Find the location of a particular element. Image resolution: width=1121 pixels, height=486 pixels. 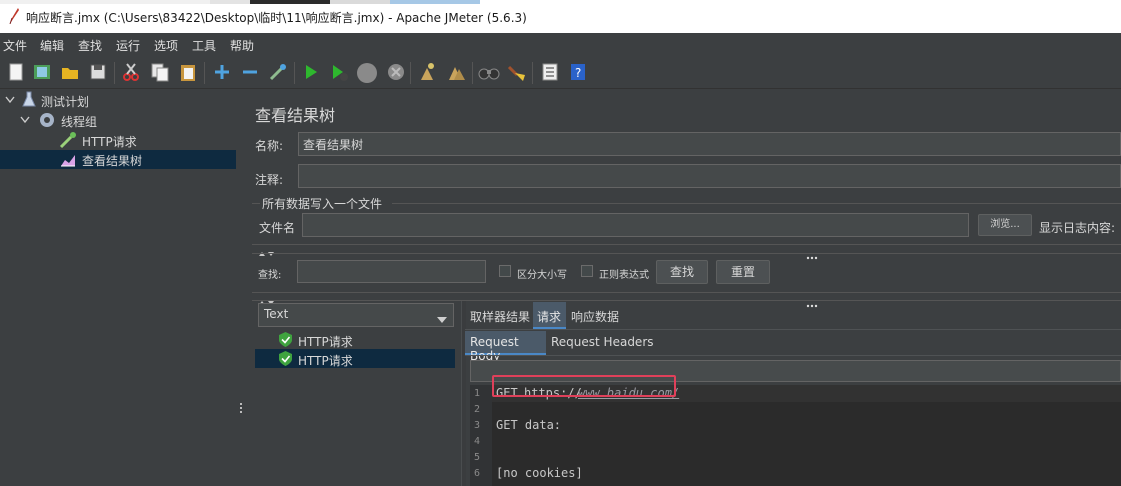

comment-field is located at coordinates (709, 176).